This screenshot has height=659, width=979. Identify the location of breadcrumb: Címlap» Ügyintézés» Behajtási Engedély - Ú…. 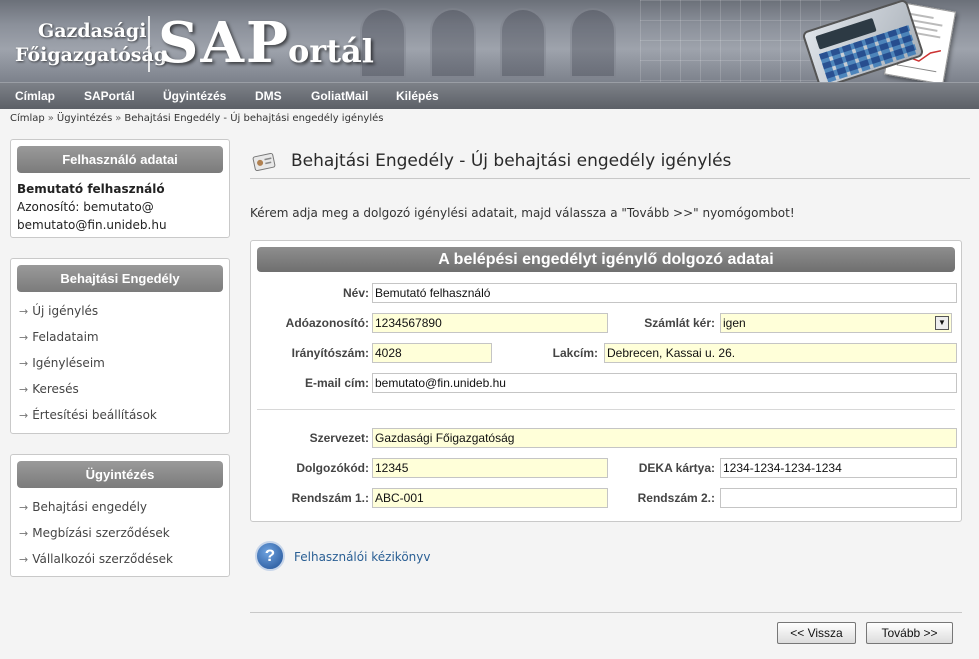
(196, 118).